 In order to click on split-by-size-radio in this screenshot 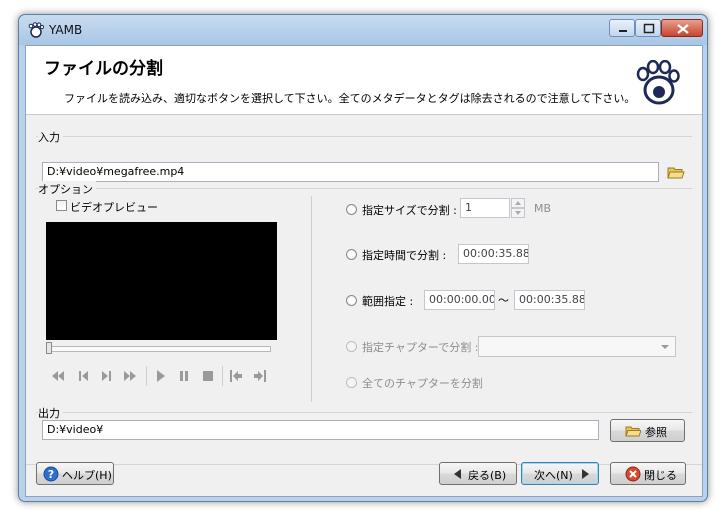, I will do `click(351, 209)`.